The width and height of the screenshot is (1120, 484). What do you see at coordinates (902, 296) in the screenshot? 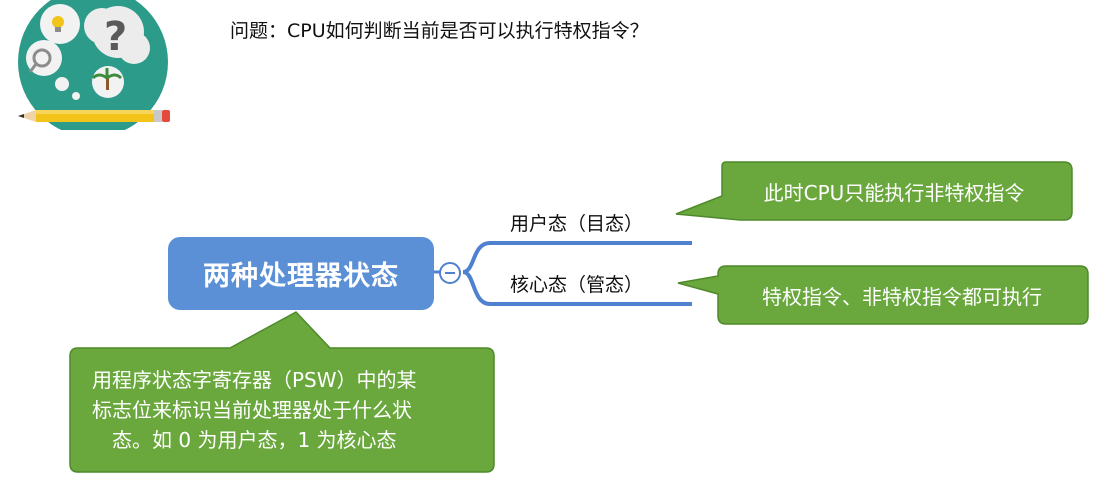
I see `callout-kernel-mode-text: 特权指令、非特权指令都可执行` at bounding box center [902, 296].